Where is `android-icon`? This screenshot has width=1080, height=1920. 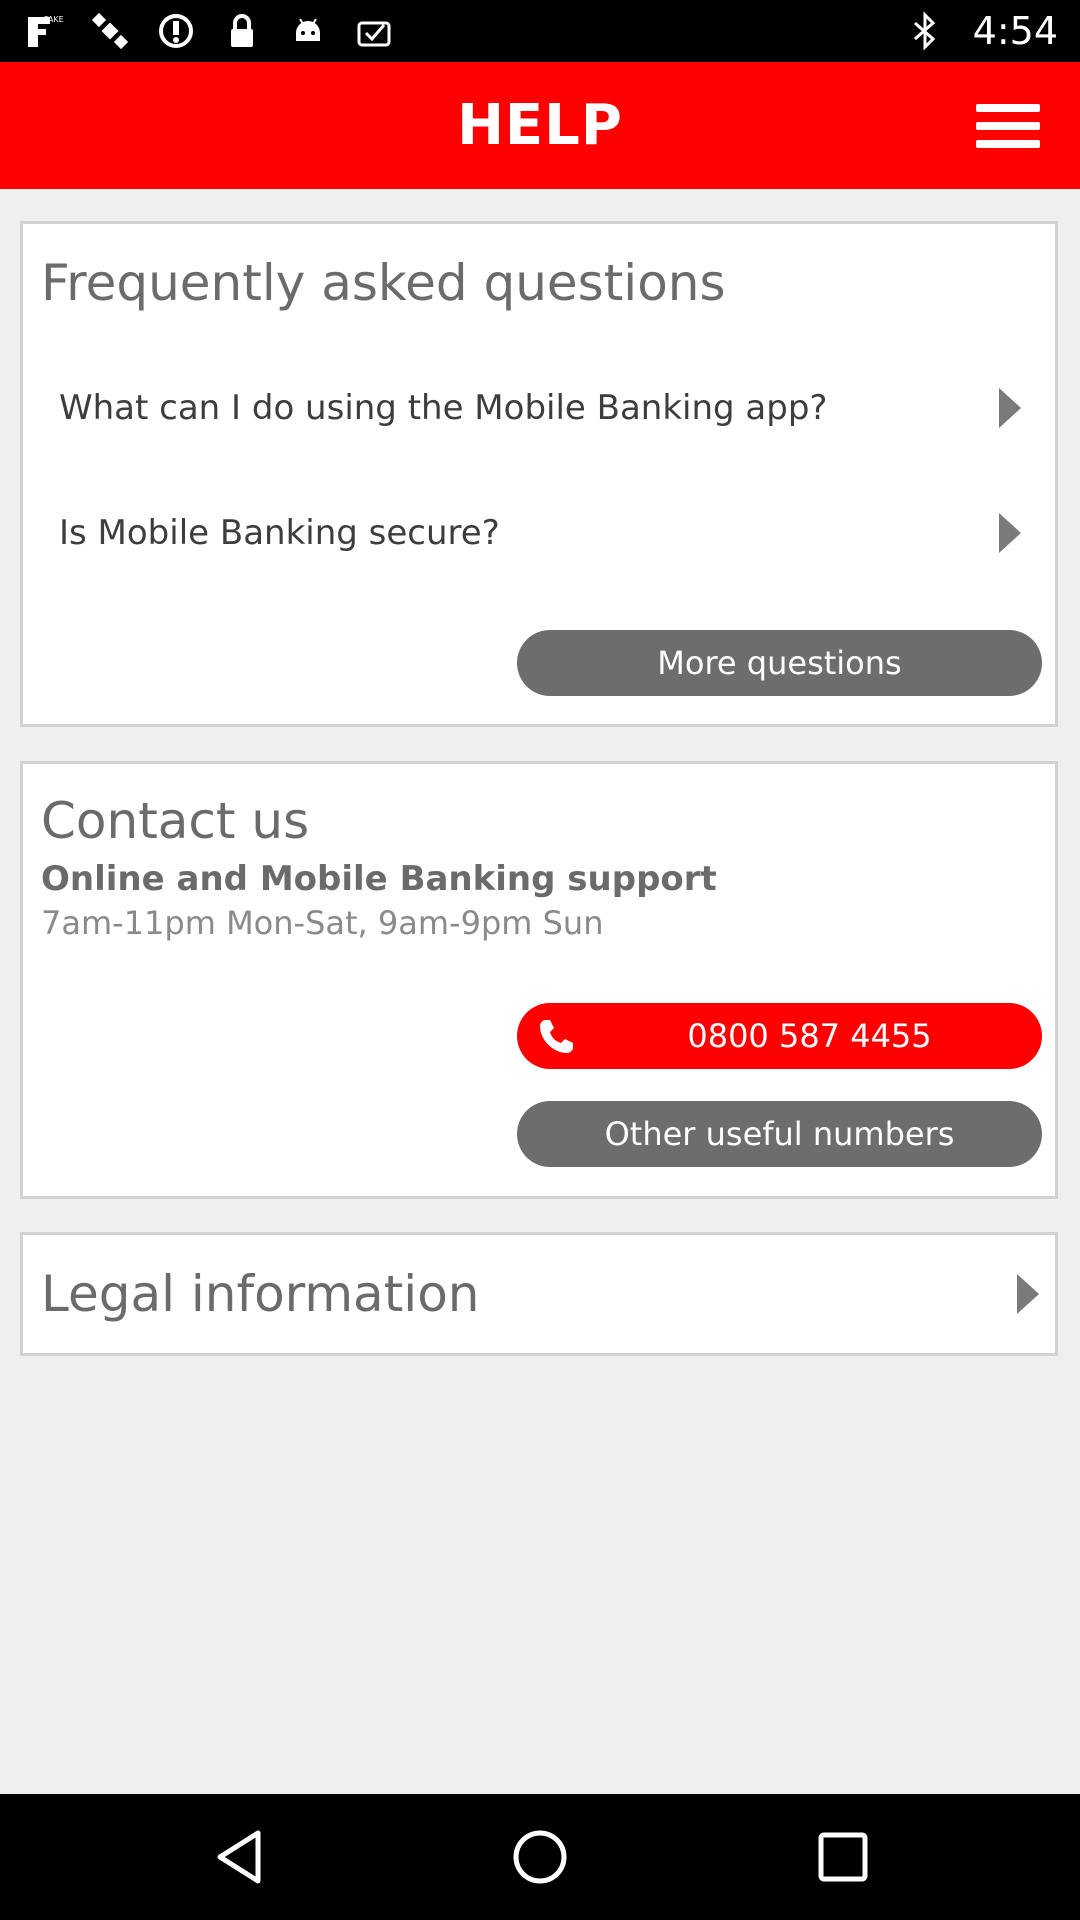 android-icon is located at coordinates (308, 31).